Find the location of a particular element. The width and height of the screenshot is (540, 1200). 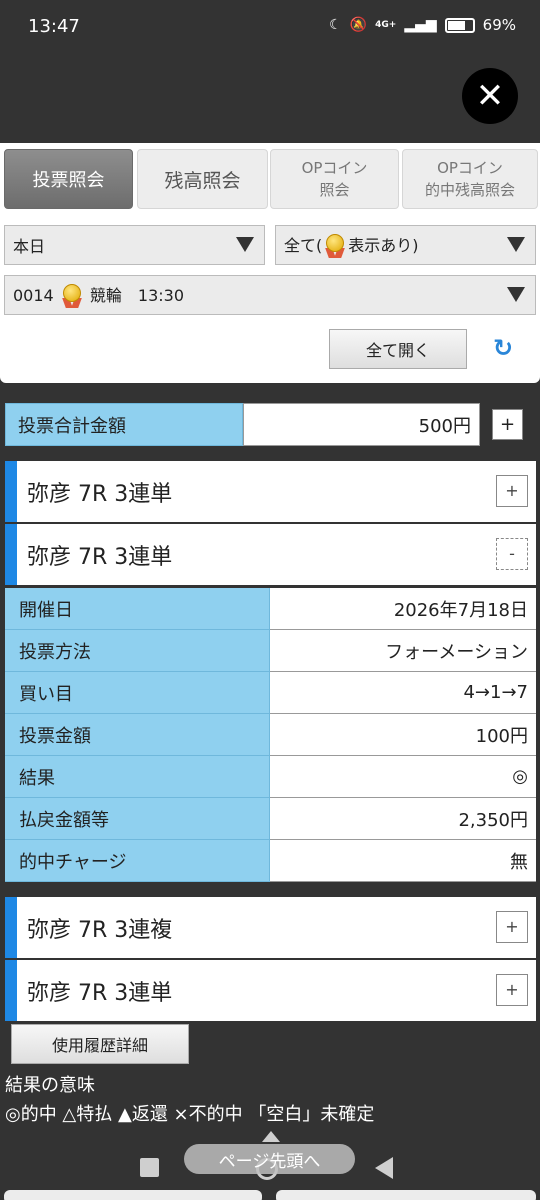

bottom-button-left is located at coordinates (133, 1195).